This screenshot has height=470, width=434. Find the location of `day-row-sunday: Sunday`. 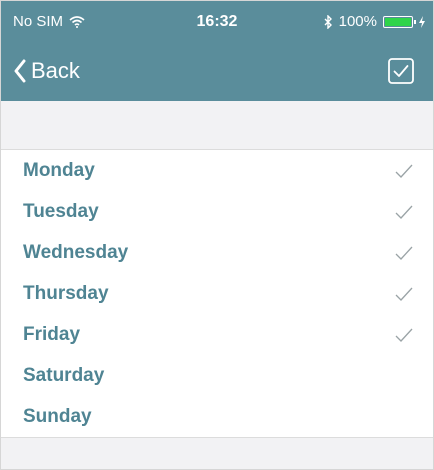

day-row-sunday: Sunday is located at coordinates (217, 416).